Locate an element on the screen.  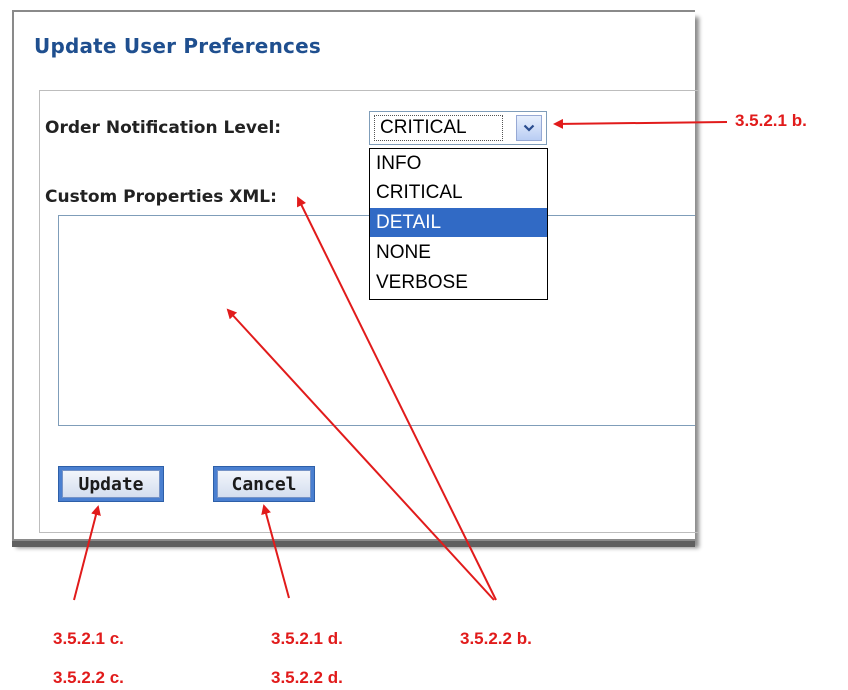
select-callout-arrow is located at coordinates (640, 123).